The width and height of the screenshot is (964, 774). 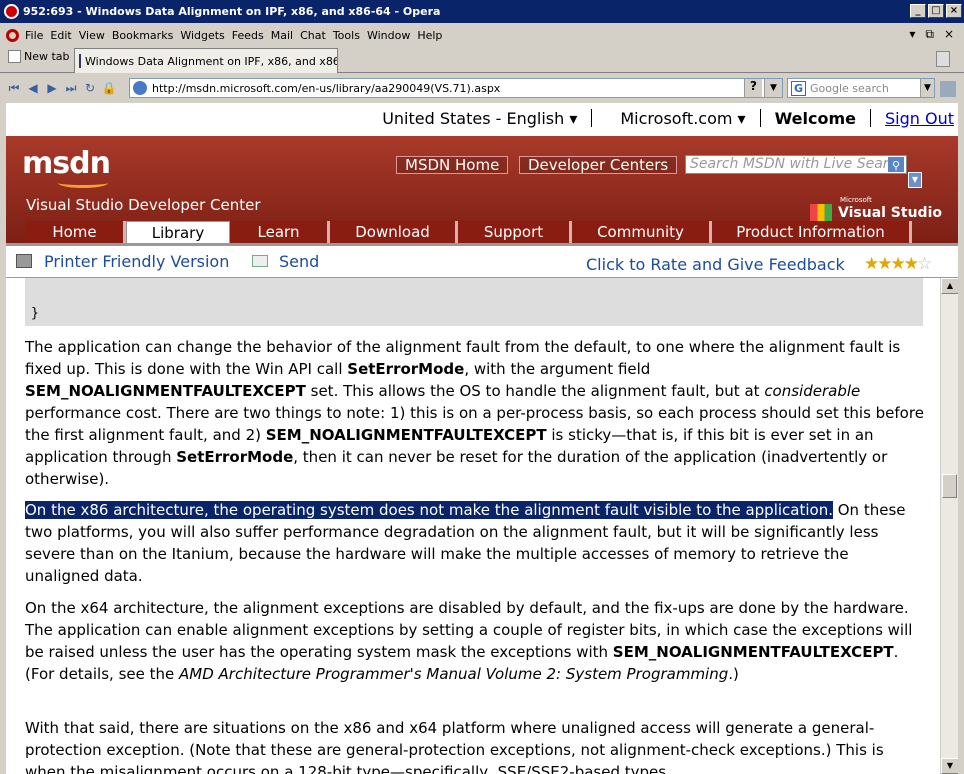 I want to click on printer-icon, so click(x=24, y=261).